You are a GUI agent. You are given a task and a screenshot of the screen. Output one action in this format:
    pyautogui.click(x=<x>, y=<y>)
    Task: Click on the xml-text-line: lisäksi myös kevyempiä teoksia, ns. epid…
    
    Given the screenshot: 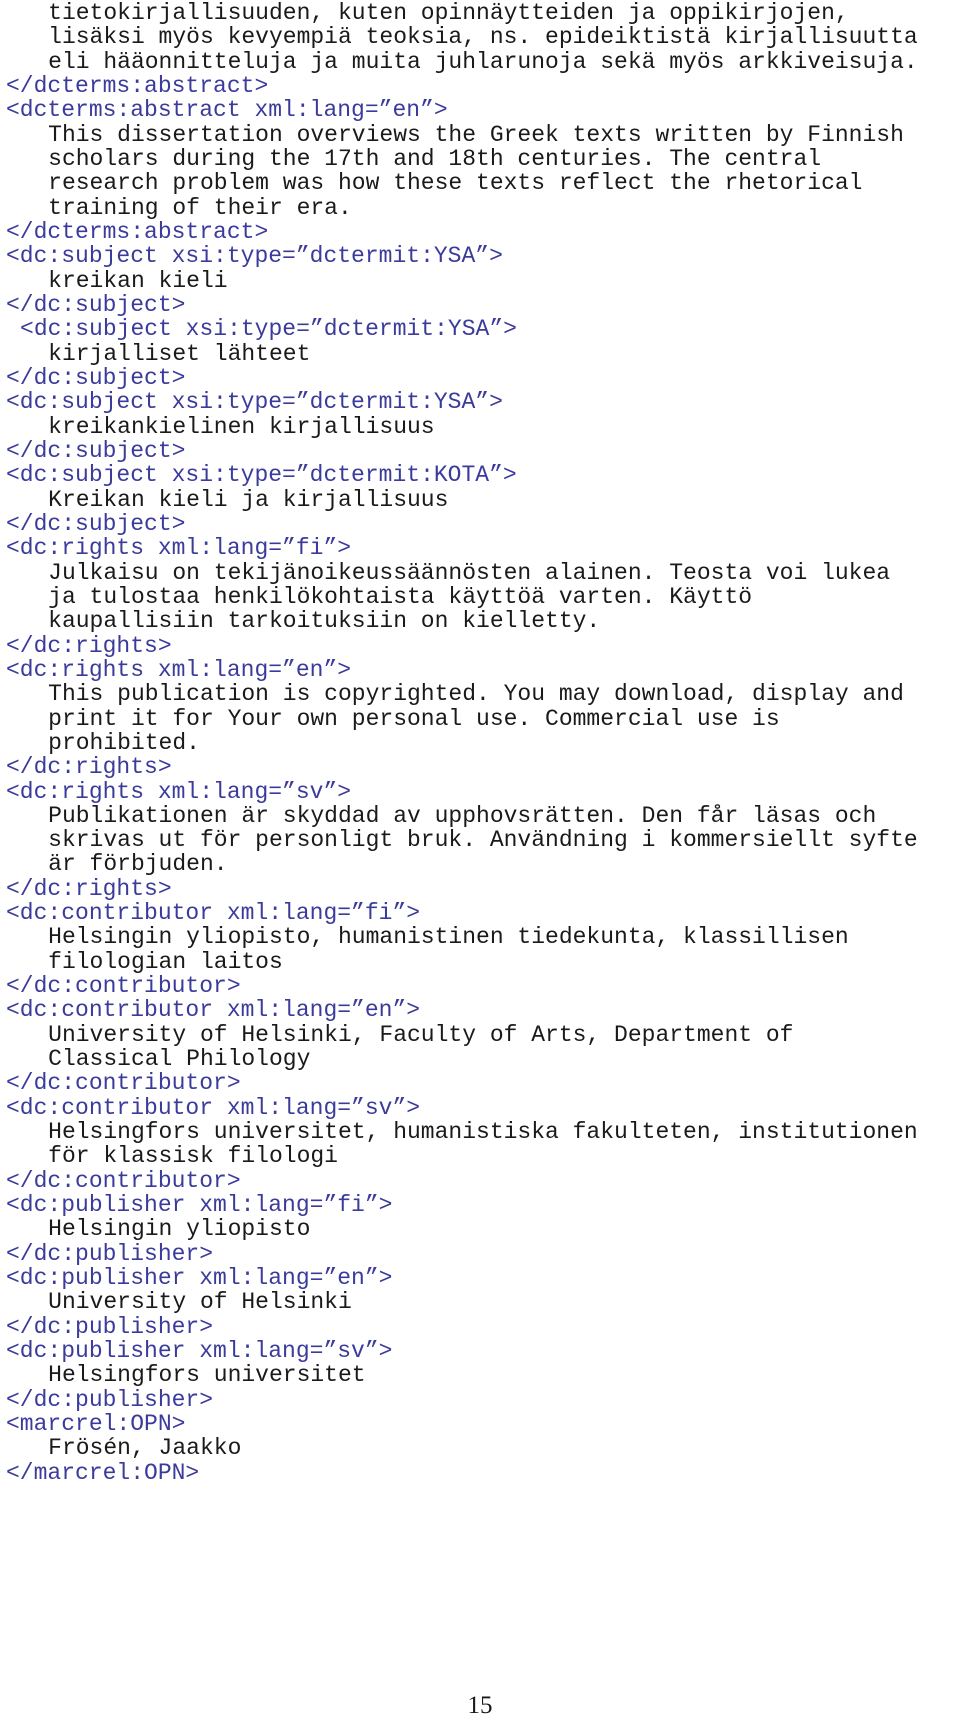 What is the action you would take?
    pyautogui.click(x=483, y=37)
    